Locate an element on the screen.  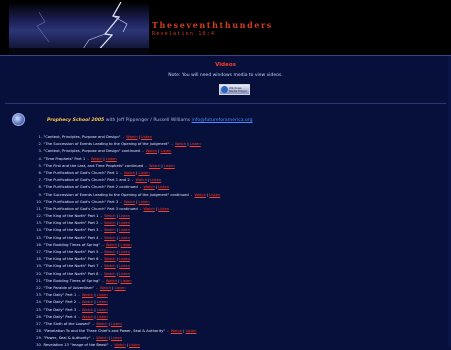
lesson-number: 25. is located at coordinates (39, 309).